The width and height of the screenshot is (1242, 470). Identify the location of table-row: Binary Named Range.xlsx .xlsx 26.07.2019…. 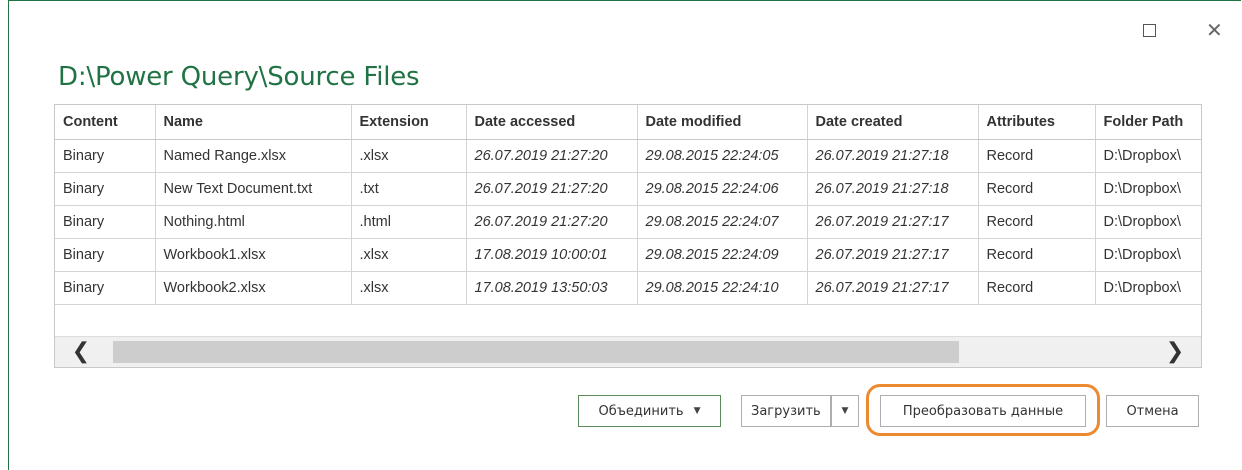
(628, 156).